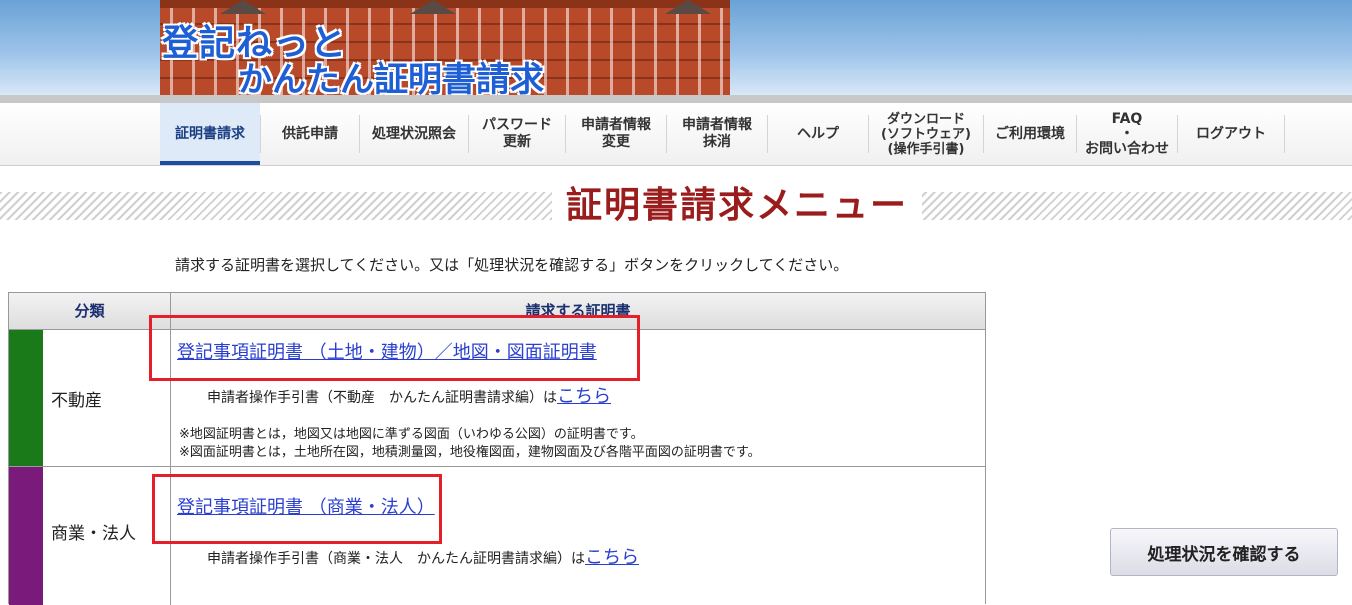  I want to click on manual-text: 申請者操作手引書（不動産 かんたん証明書請求編）は, so click(382, 398).